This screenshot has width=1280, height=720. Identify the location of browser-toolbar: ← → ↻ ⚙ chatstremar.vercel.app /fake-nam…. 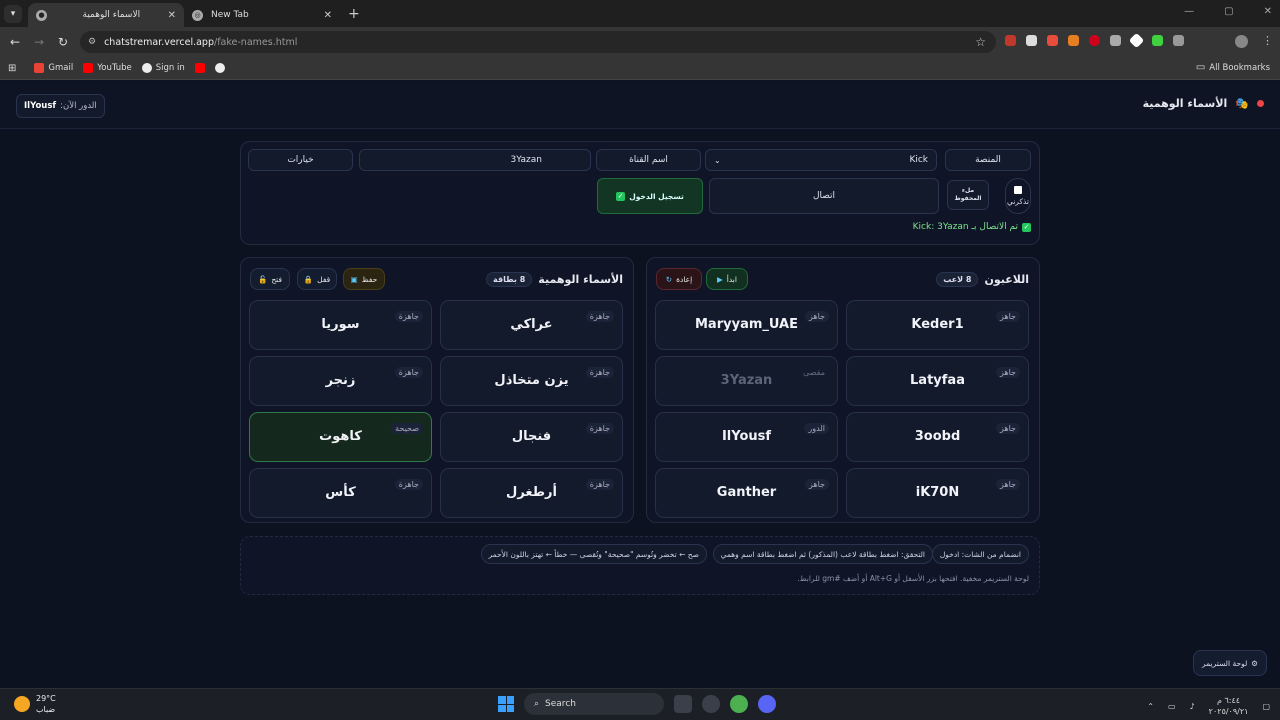
(640, 42).